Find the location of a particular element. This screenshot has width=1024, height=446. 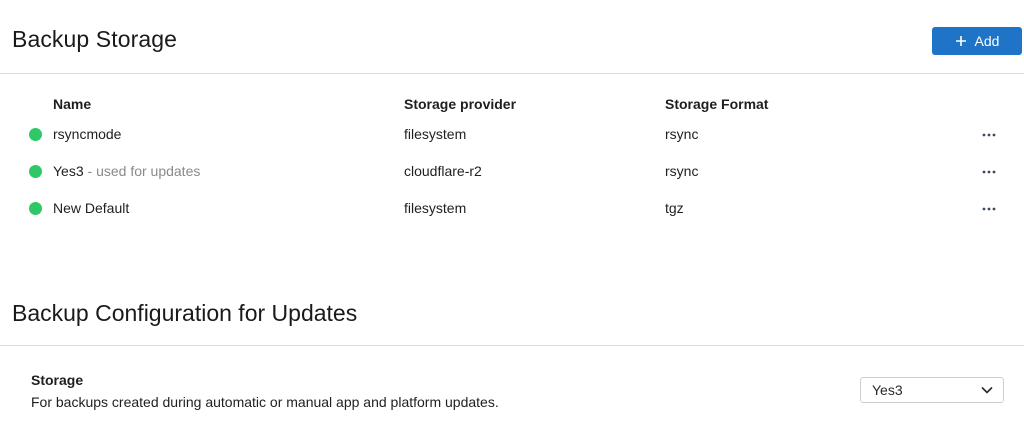

backup-config-header: Backup Configuration for Updates is located at coordinates (512, 321).